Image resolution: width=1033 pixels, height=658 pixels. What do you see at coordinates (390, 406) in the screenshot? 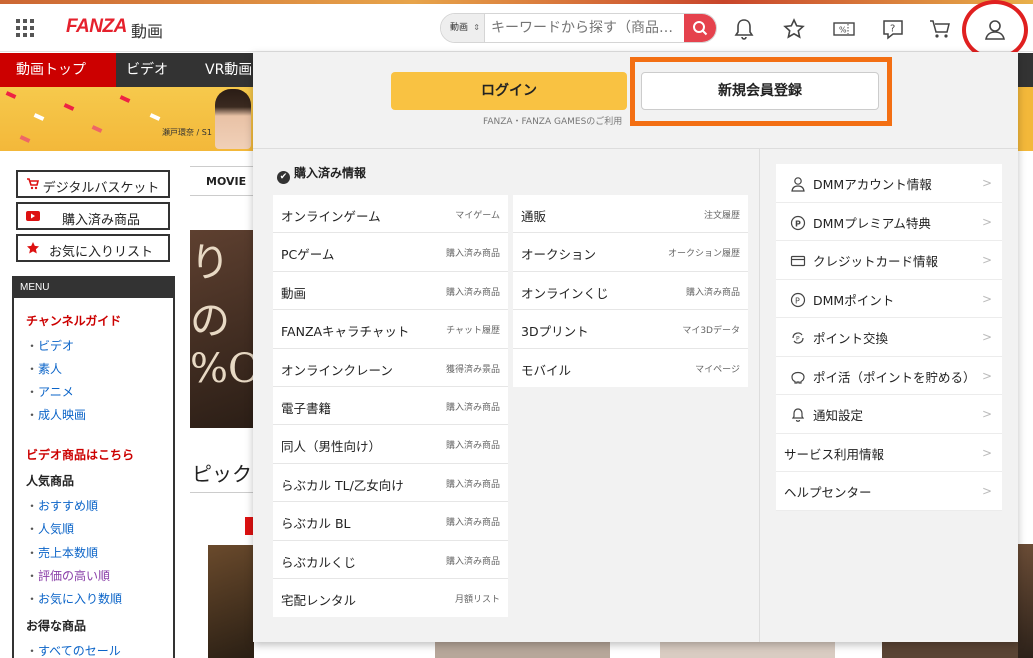
I see `purchase-row-ebook: 電子書籍 購入済み商品` at bounding box center [390, 406].